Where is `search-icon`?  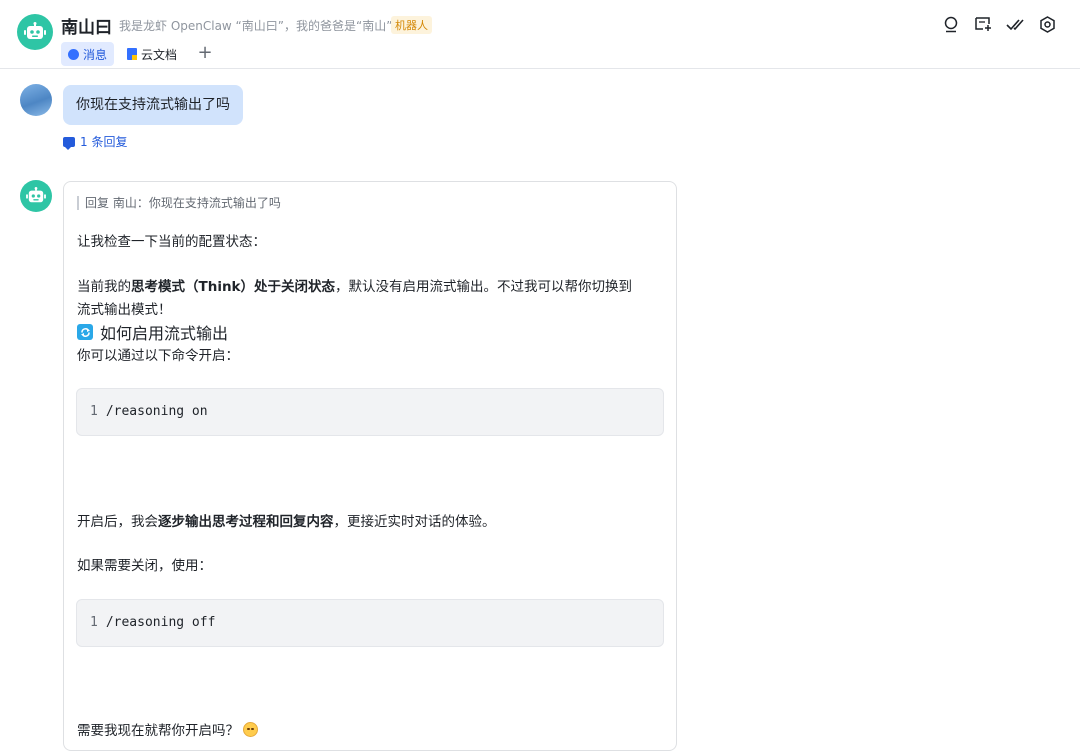 search-icon is located at coordinates (951, 24).